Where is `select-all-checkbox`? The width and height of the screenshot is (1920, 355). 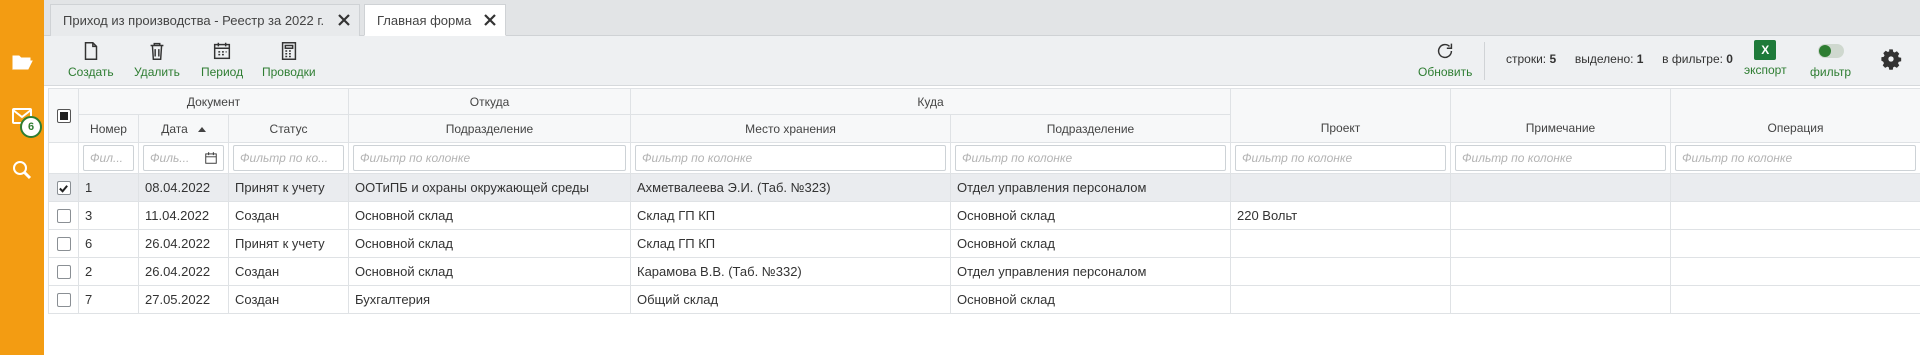 select-all-checkbox is located at coordinates (63, 115).